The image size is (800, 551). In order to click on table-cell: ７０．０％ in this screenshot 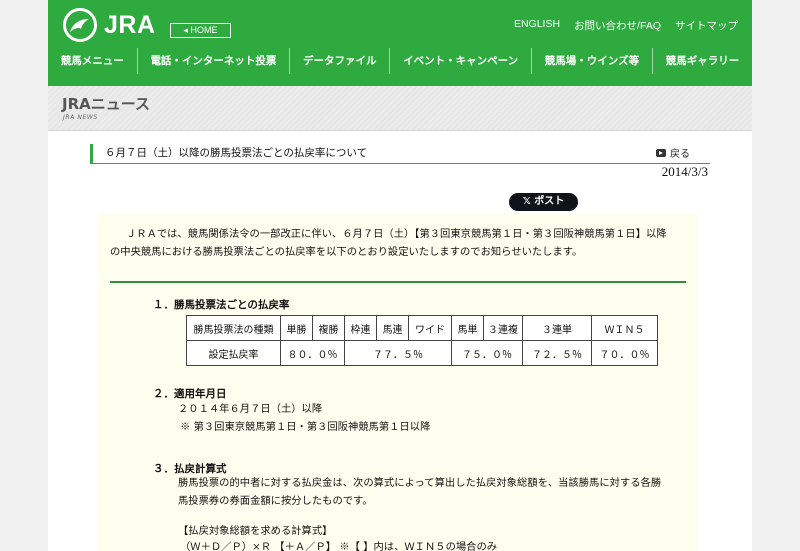, I will do `click(624, 353)`.